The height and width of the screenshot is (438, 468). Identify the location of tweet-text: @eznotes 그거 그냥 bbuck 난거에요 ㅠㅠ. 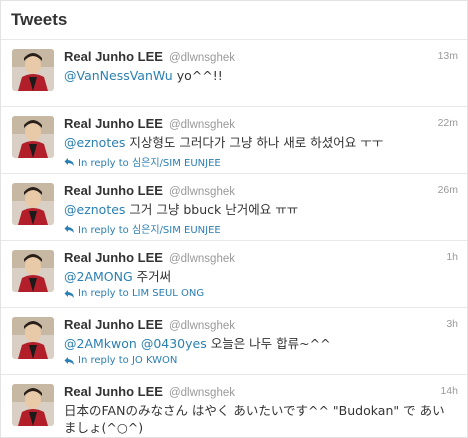
(260, 209).